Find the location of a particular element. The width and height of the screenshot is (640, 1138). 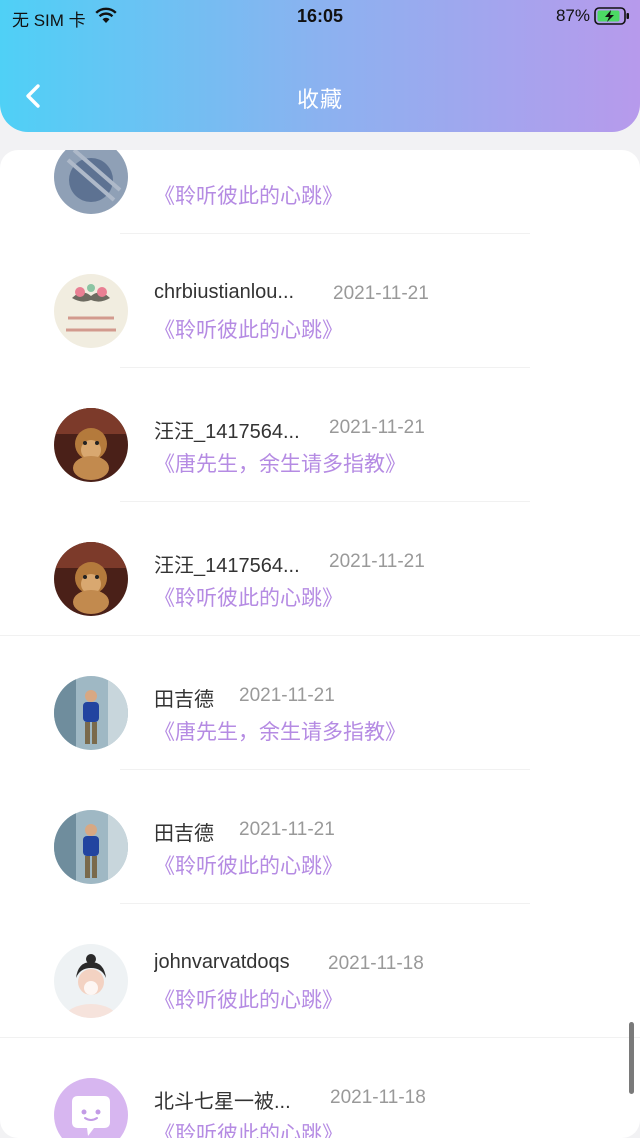

list-item: 汪汪_1417564... 2021-11-21 《聆听彼此的心跳》 is located at coordinates (320, 569).